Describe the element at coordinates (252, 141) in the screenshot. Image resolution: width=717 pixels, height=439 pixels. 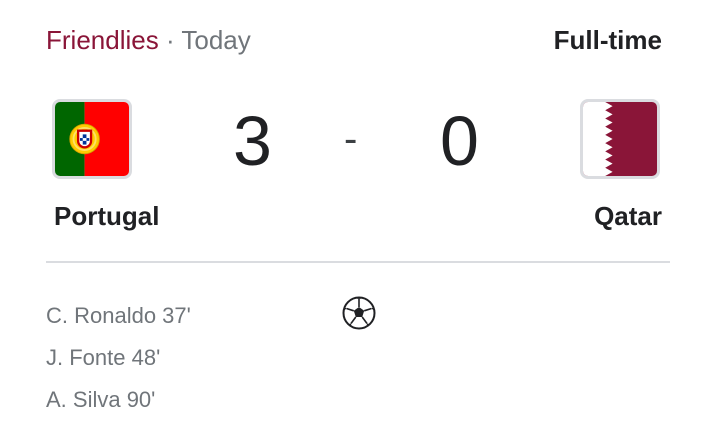
I see `home-score: 3` at that location.